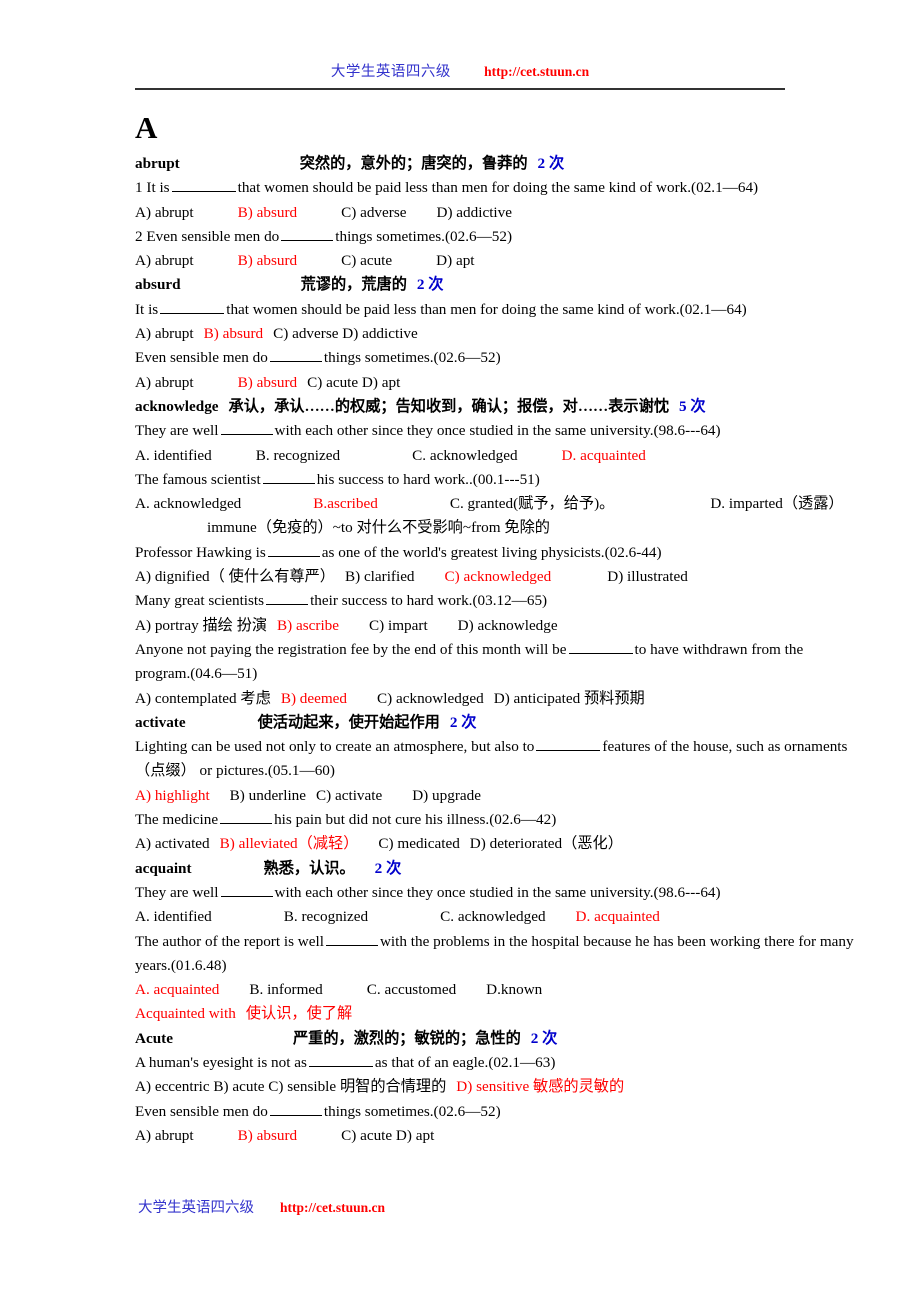 This screenshot has height=1302, width=920. What do you see at coordinates (379, 577) in the screenshot?
I see `option-b: B) clarified` at bounding box center [379, 577].